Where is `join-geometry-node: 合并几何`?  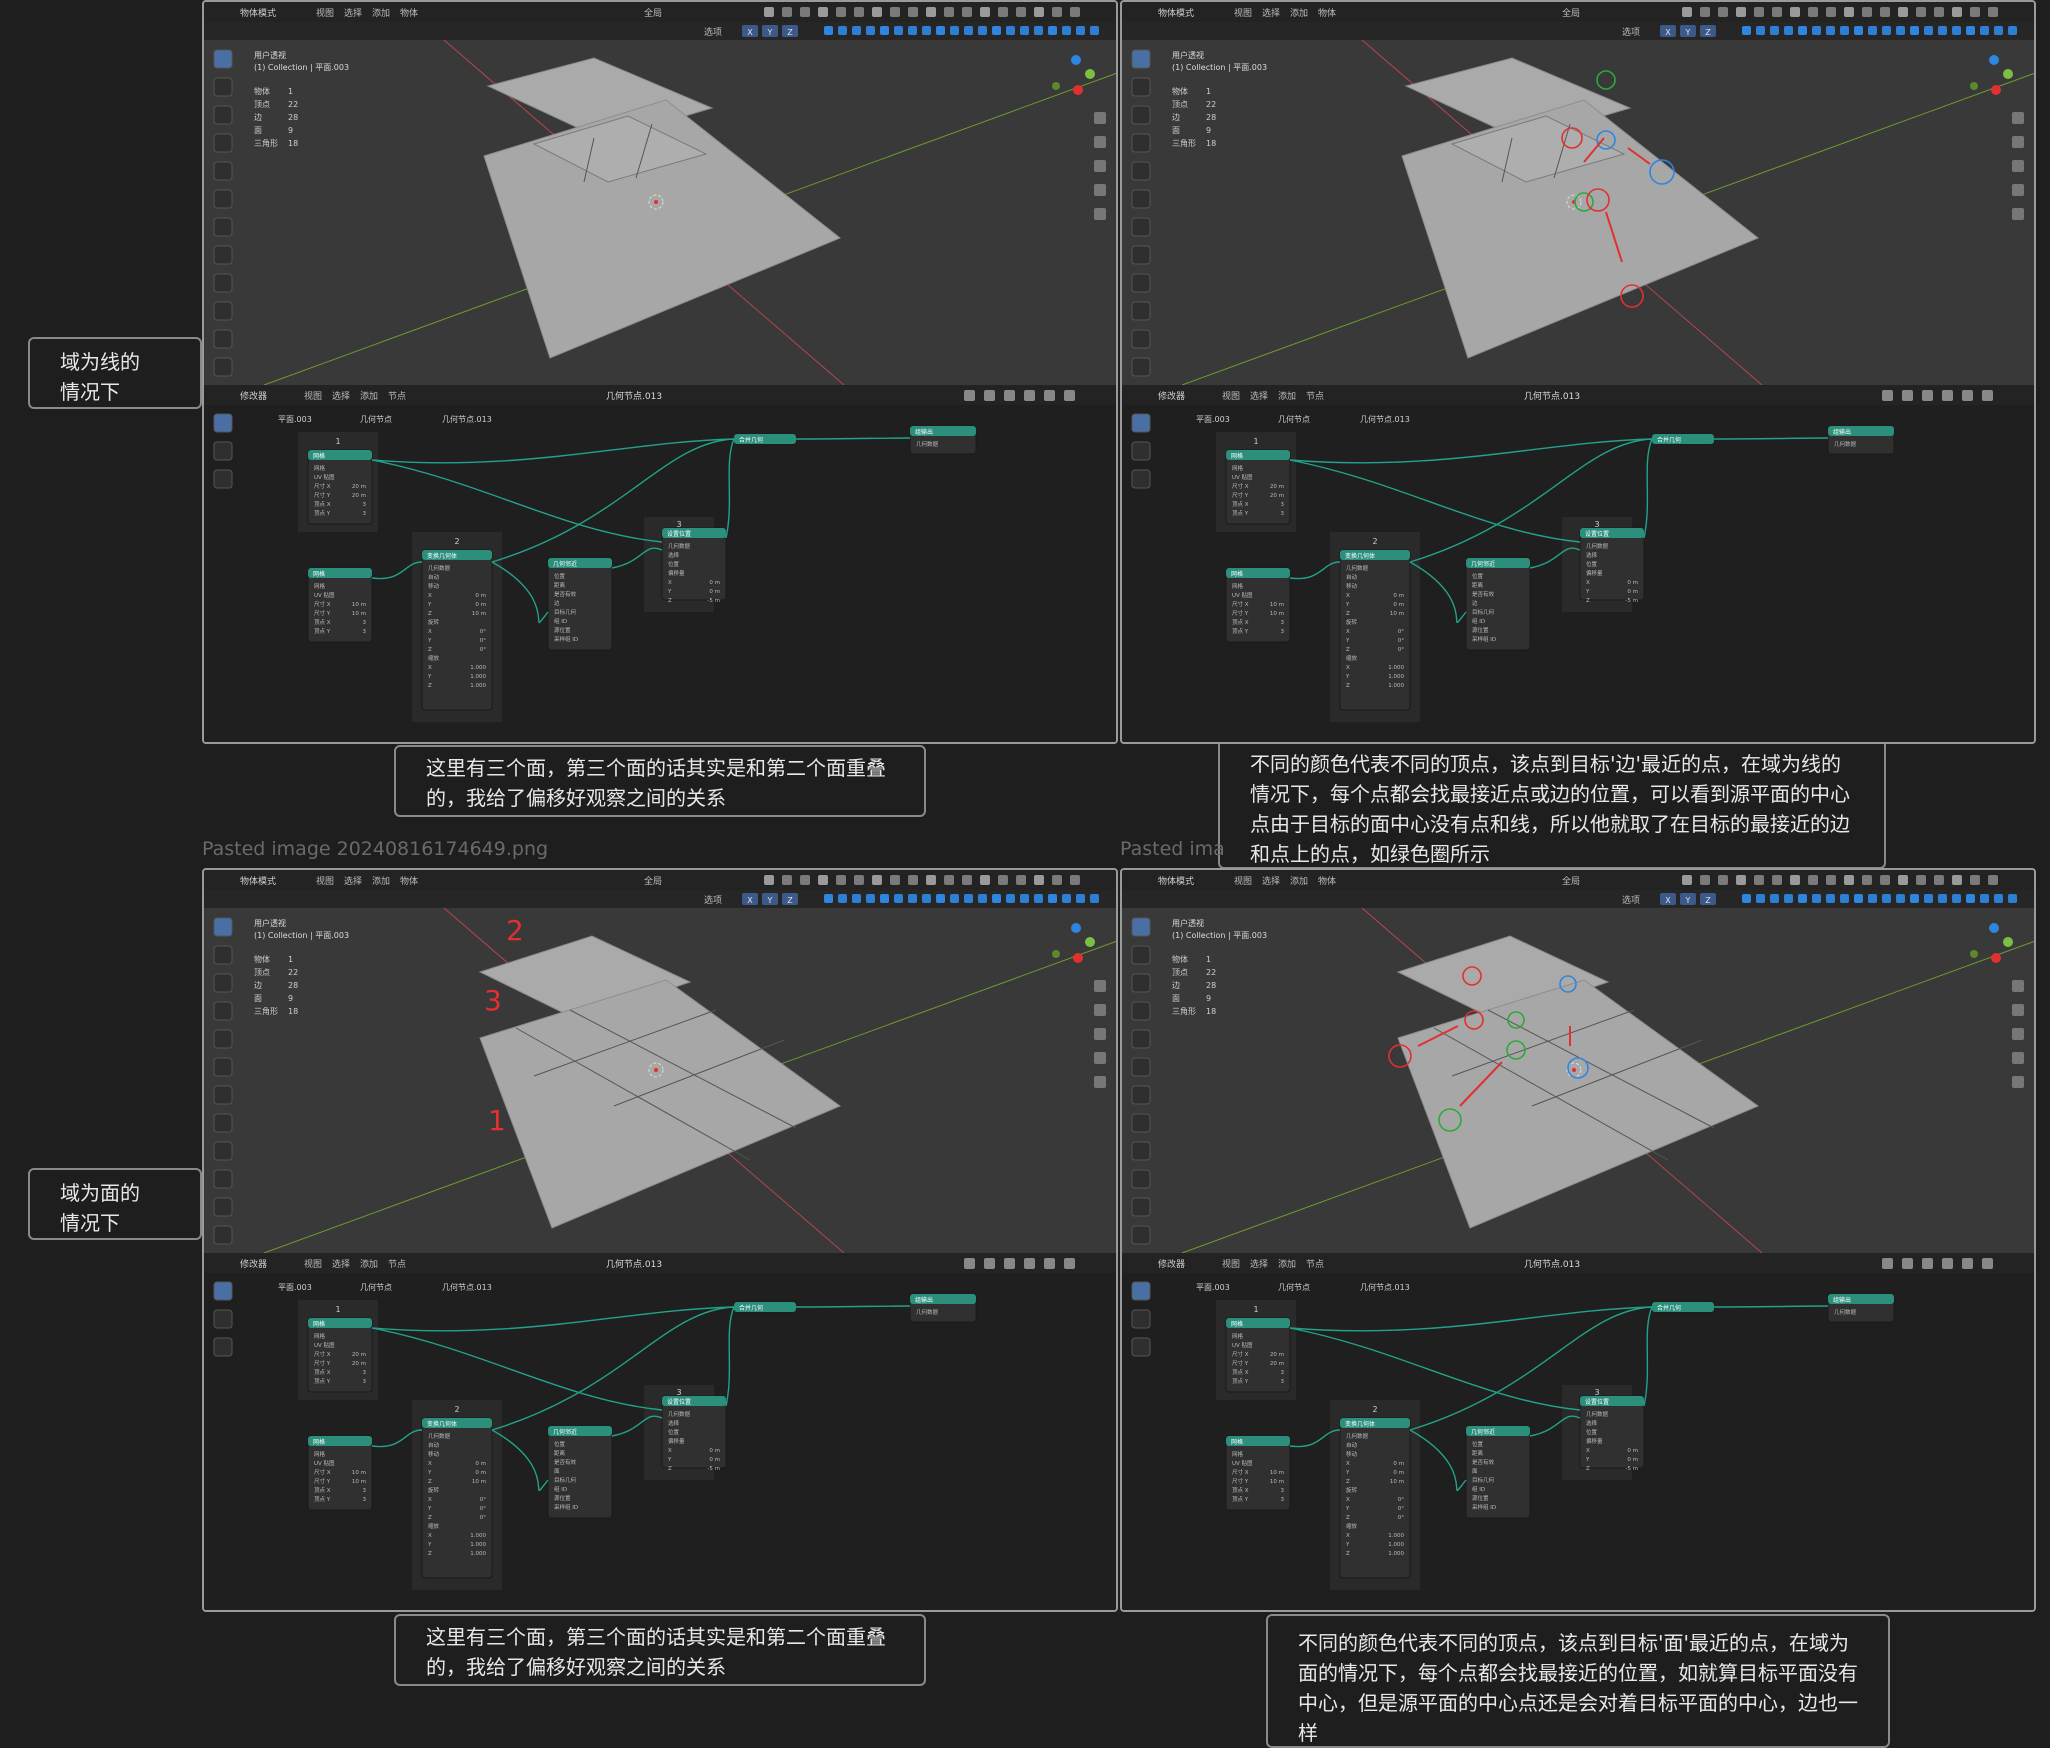 join-geometry-node: 合并几何 is located at coordinates (1683, 1307).